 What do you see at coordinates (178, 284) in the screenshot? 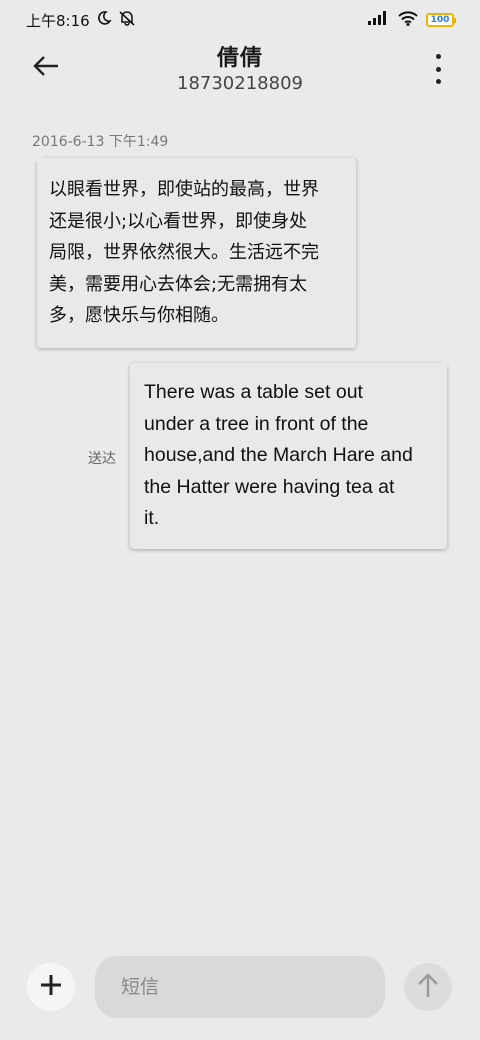
I see `message-line: 美，需要用心去体会;无需拥有太` at bounding box center [178, 284].